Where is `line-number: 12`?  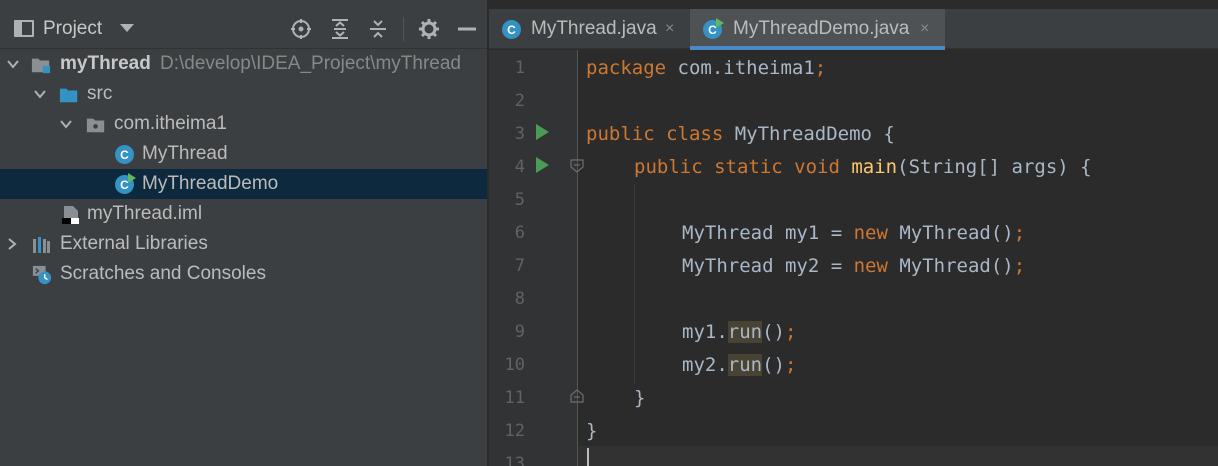
line-number: 12 is located at coordinates (514, 431).